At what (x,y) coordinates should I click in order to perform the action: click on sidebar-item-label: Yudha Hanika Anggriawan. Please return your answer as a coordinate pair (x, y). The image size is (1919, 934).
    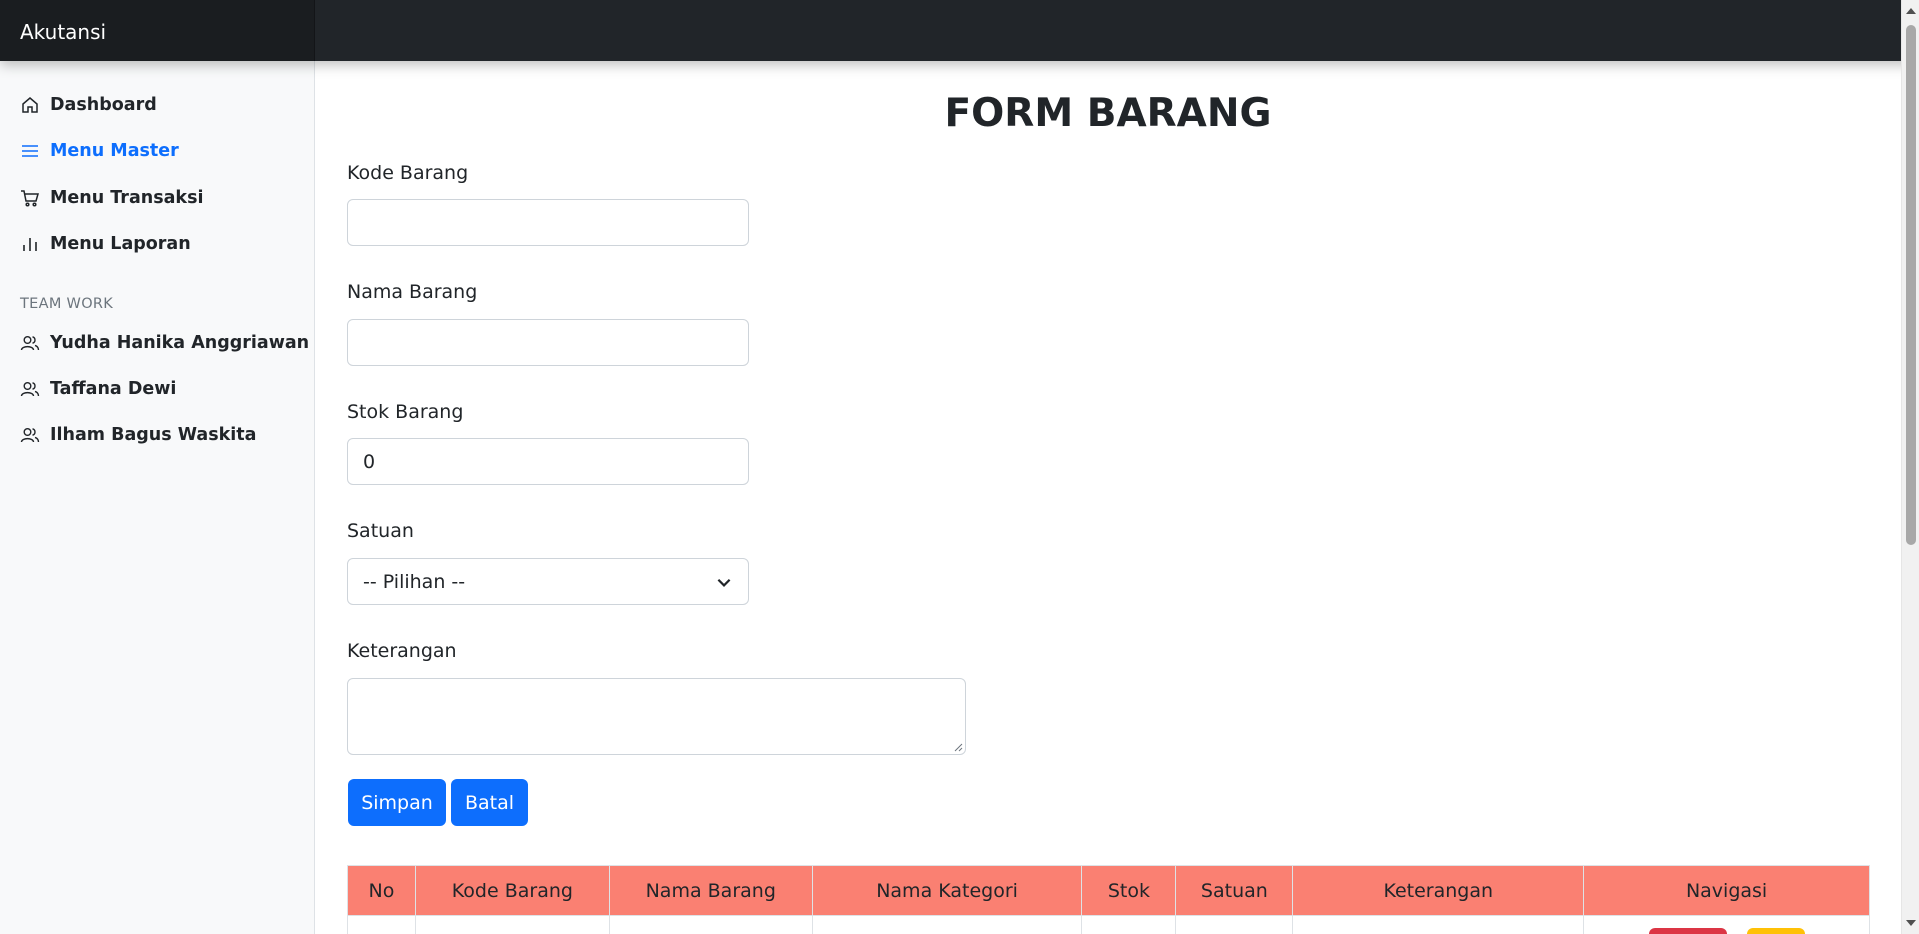
    Looking at the image, I should click on (180, 343).